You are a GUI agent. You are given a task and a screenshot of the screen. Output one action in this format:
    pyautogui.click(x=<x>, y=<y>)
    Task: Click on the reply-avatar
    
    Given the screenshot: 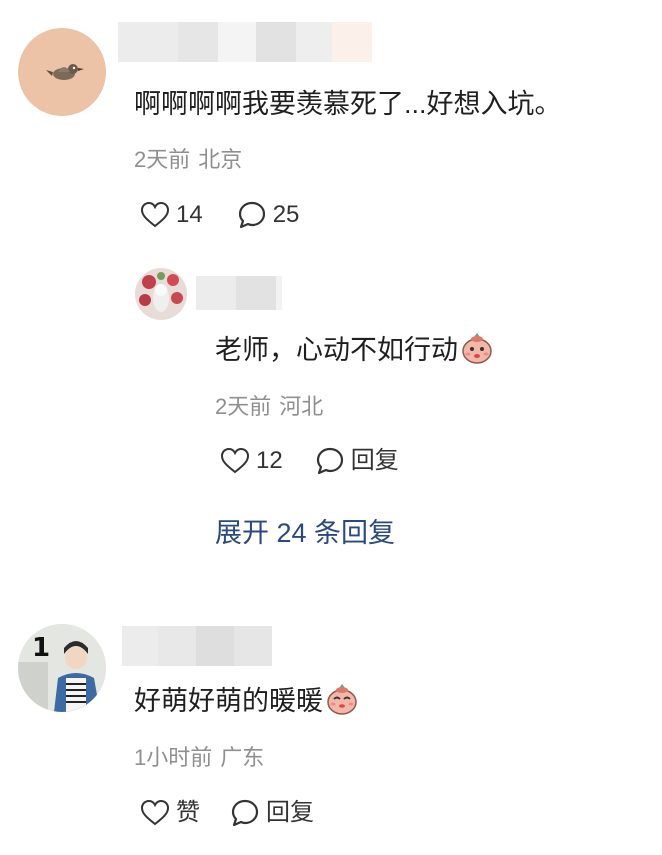 What is the action you would take?
    pyautogui.click(x=161, y=294)
    